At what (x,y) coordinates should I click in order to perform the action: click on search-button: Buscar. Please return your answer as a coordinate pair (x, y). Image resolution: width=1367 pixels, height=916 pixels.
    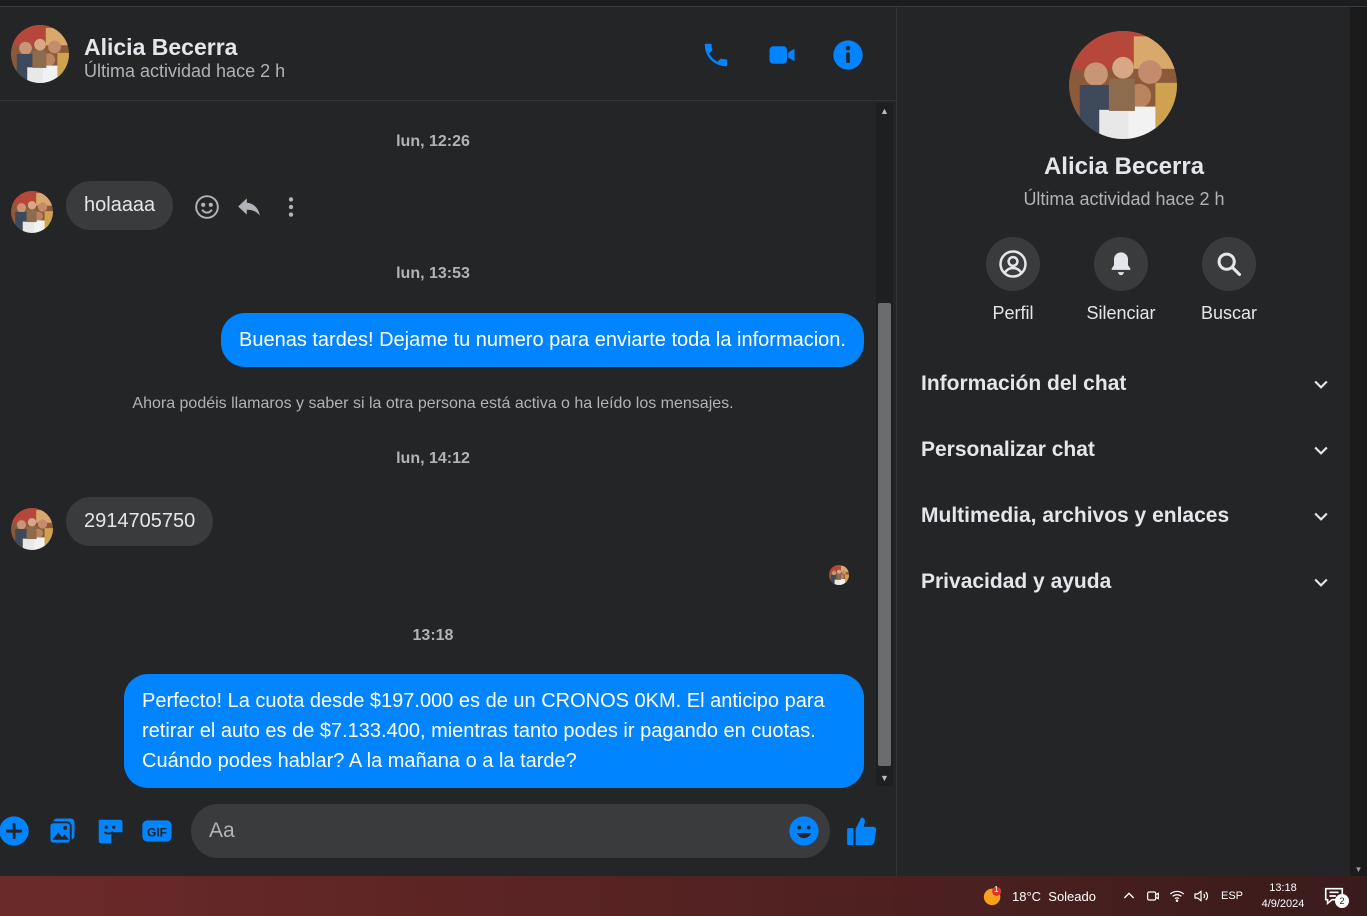
    Looking at the image, I should click on (1229, 280).